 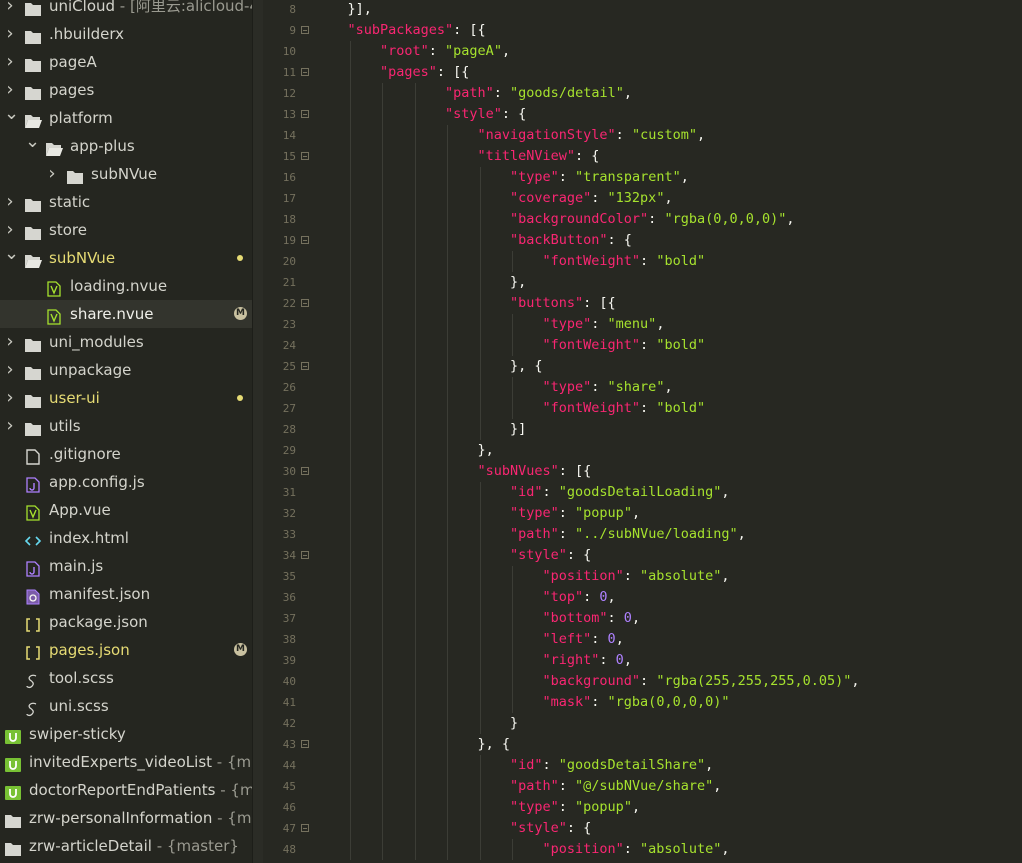 I want to click on code-line: "backgroundColor": "rgba(0,0,0,0)",, so click(x=652, y=219).